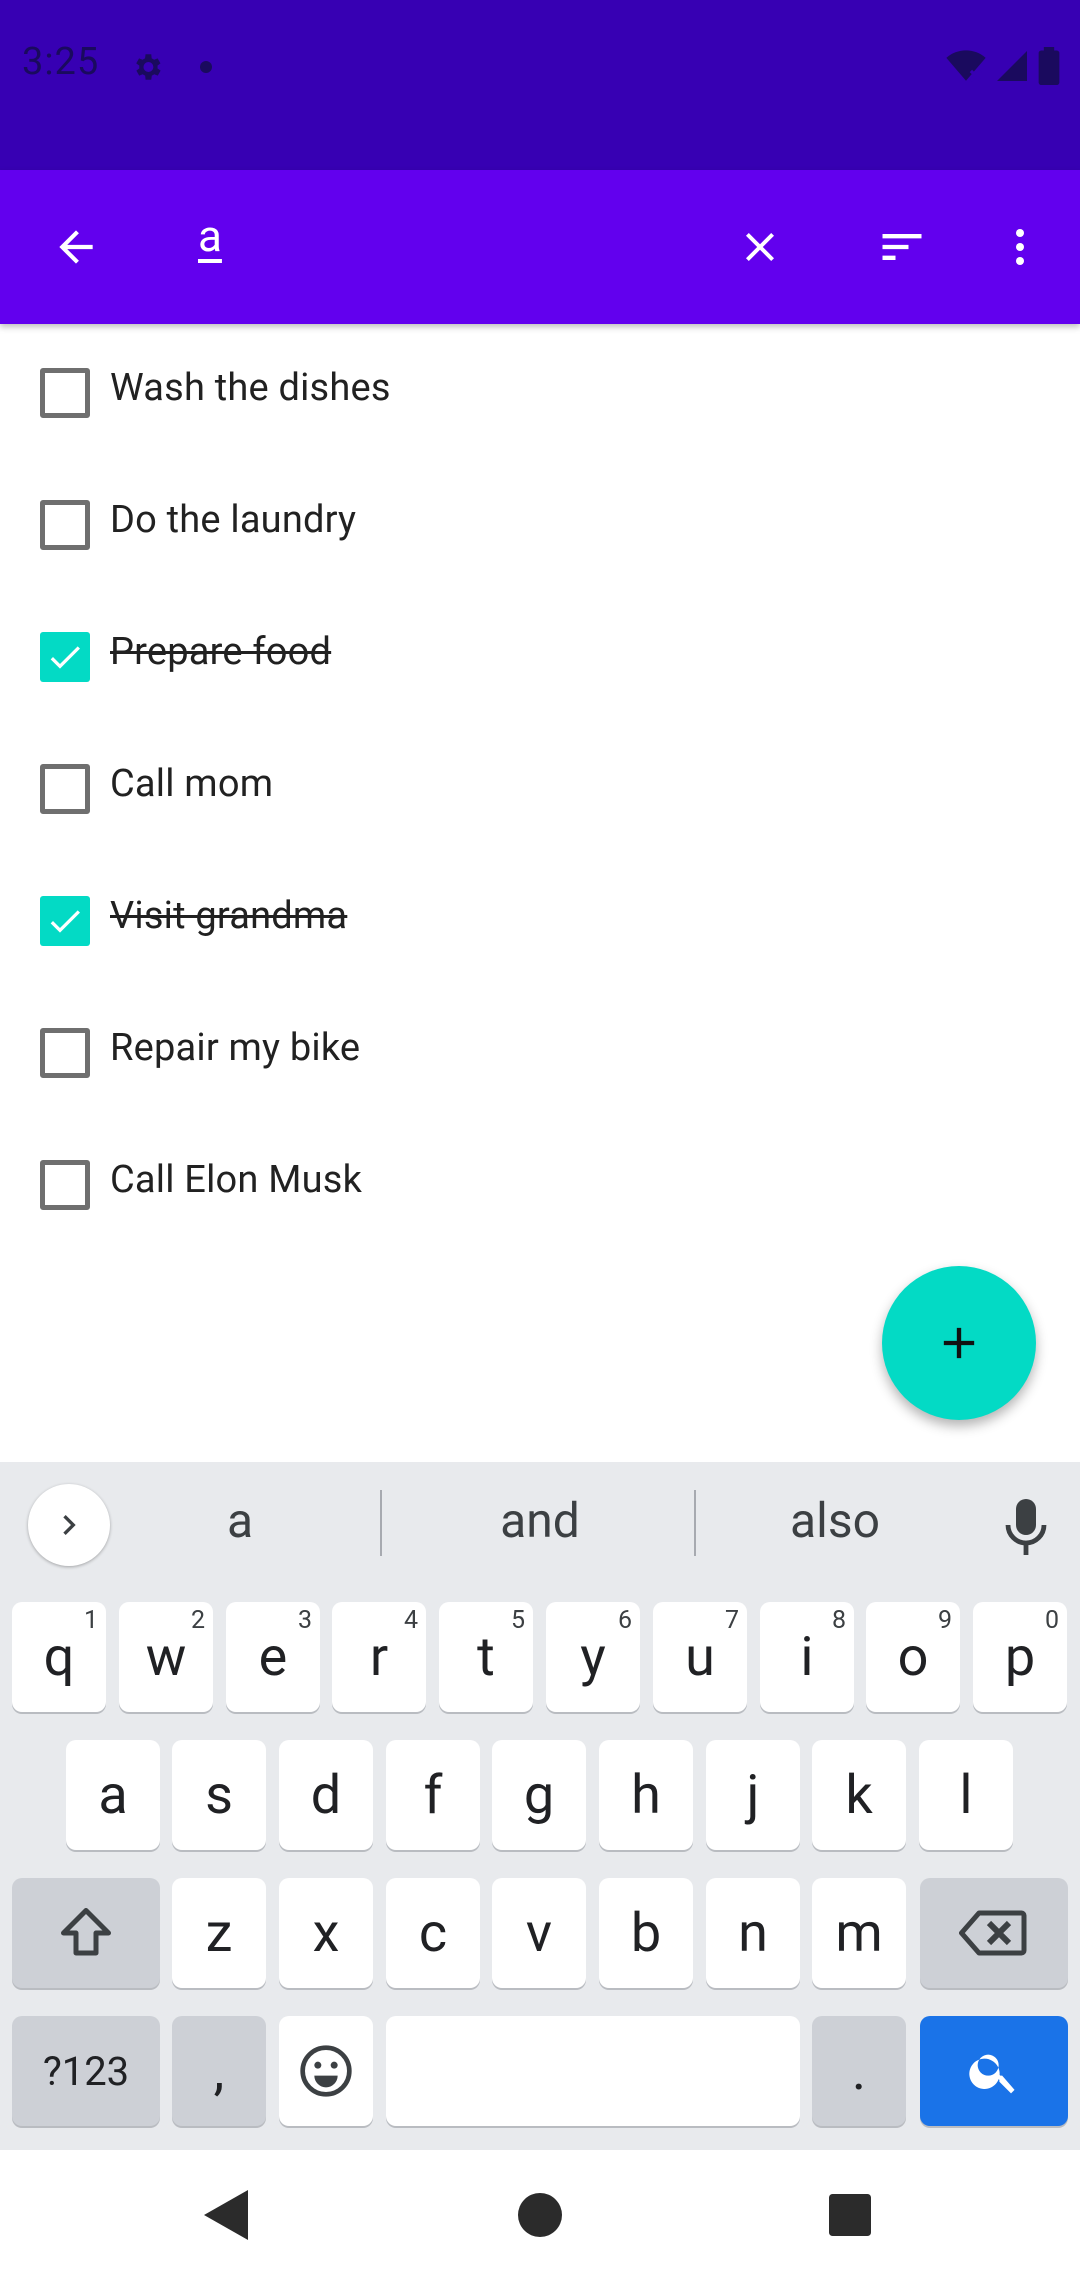 The width and height of the screenshot is (1080, 2280). What do you see at coordinates (233, 520) in the screenshot?
I see `task-label: Do the laundry` at bounding box center [233, 520].